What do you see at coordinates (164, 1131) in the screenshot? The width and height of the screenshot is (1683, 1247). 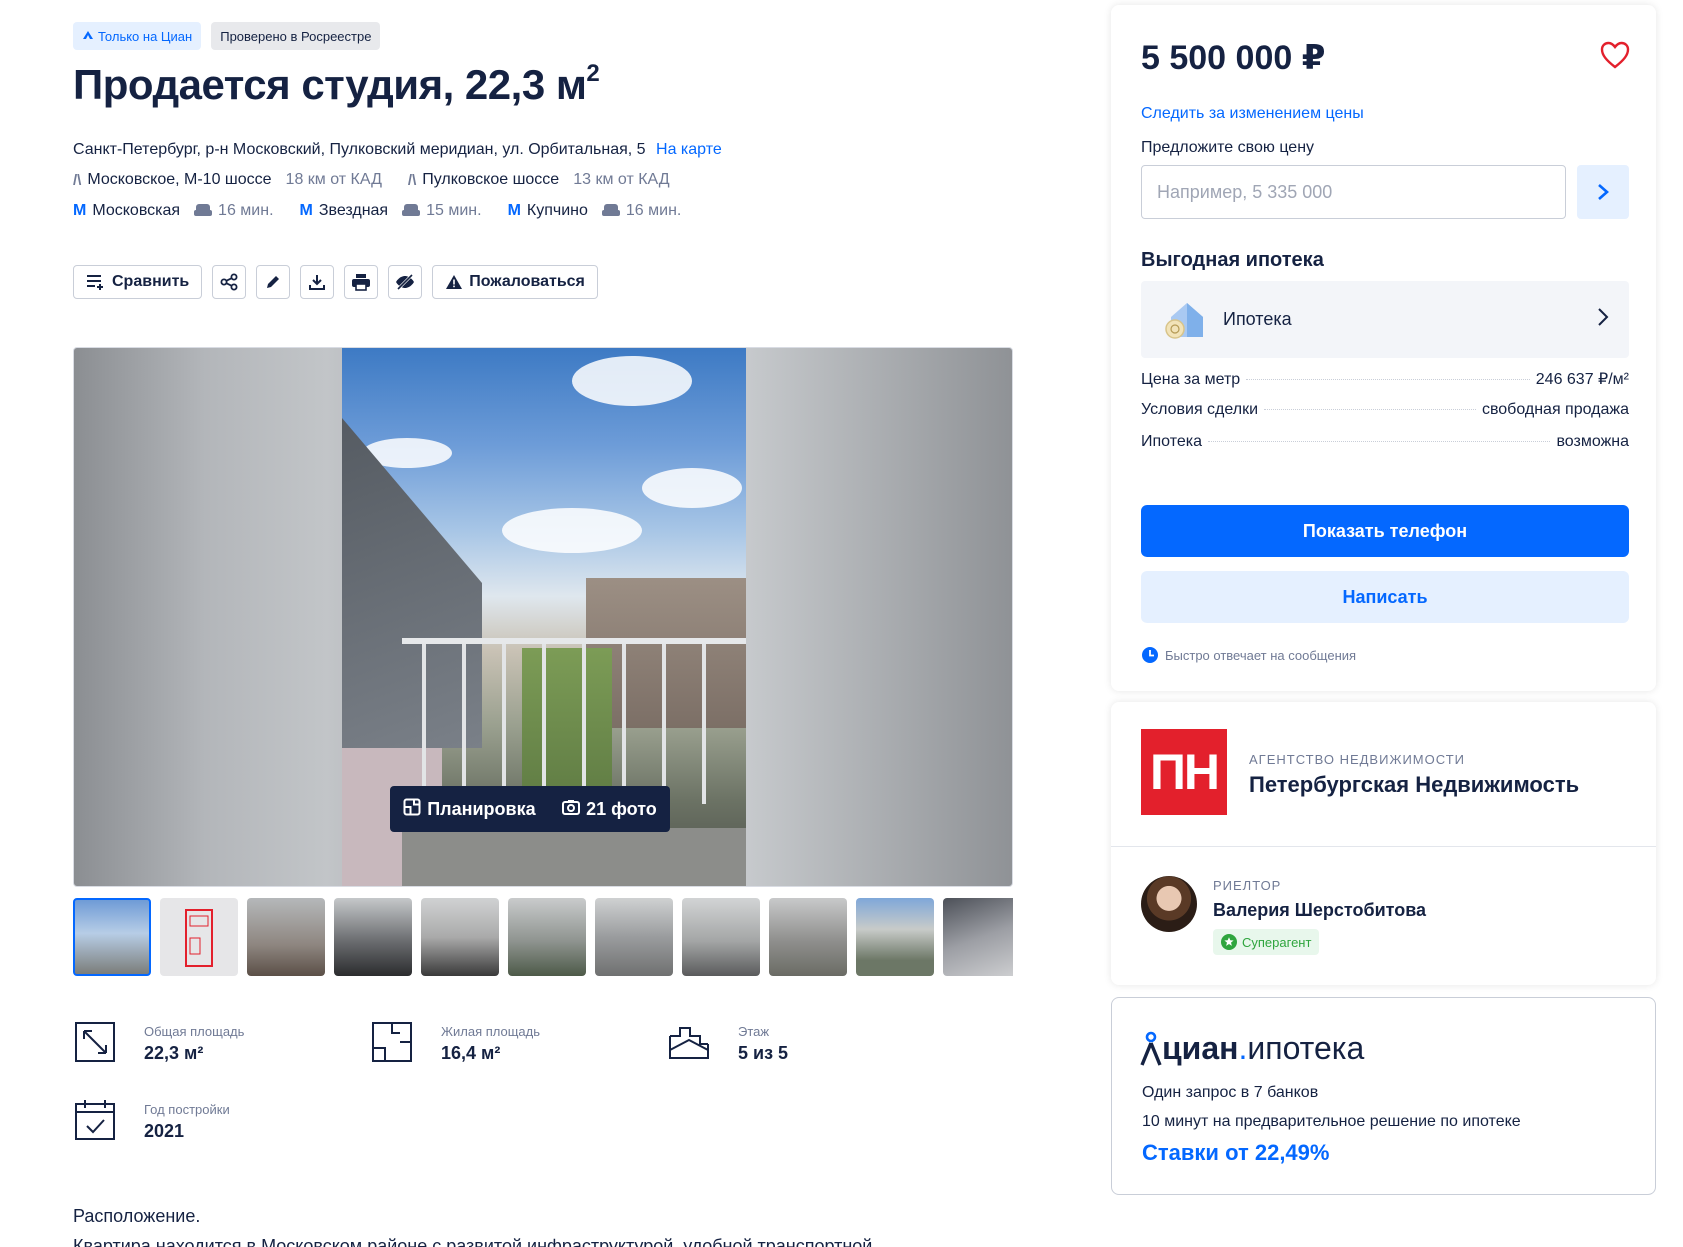 I see `fact-value: 2021` at bounding box center [164, 1131].